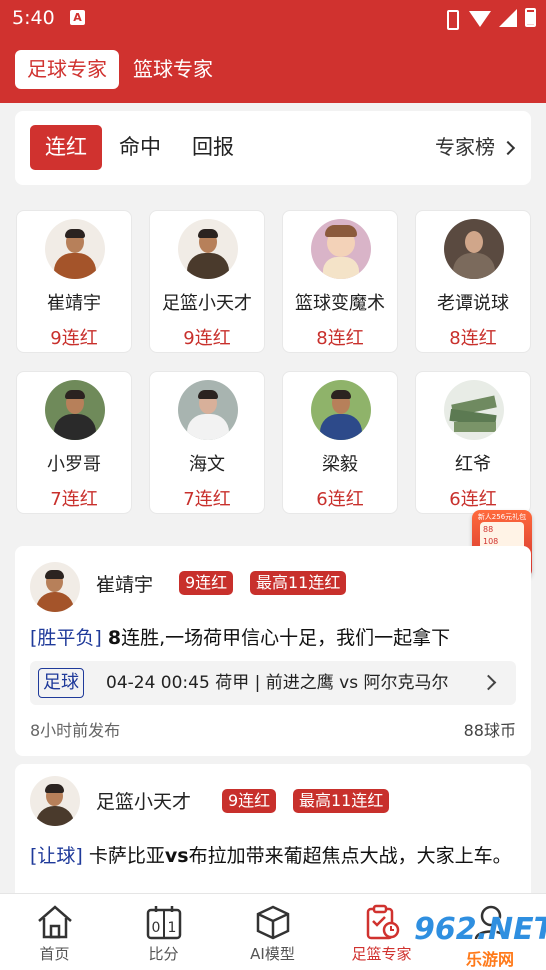 The width and height of the screenshot is (546, 970). I want to click on promo-caption: 新人256元礼包, so click(502, 517).